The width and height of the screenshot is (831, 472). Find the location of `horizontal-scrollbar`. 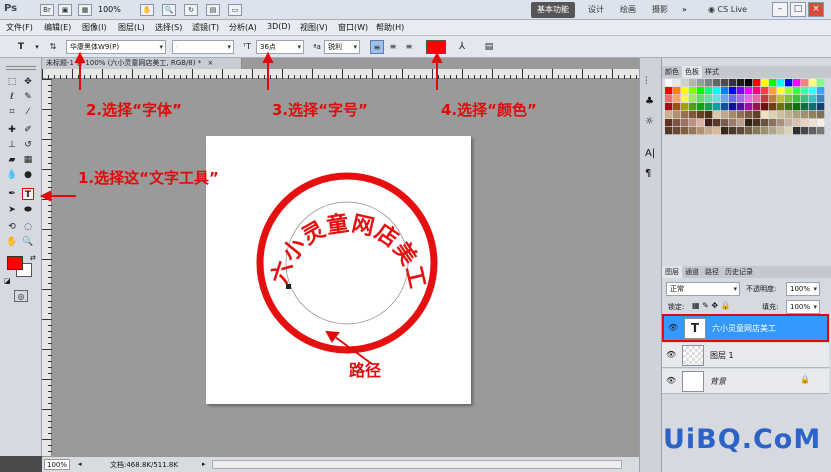

horizontal-scrollbar is located at coordinates (417, 464).